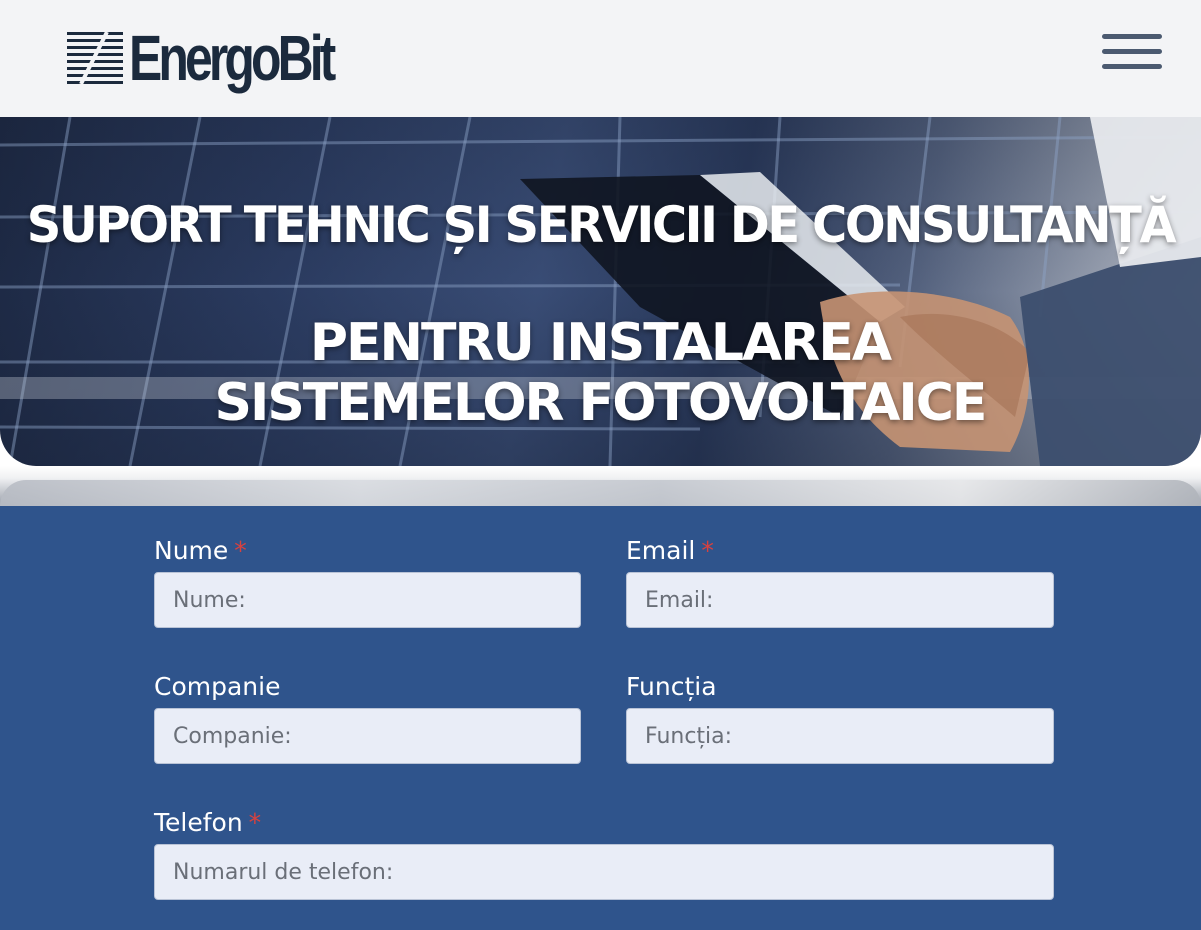 The height and width of the screenshot is (930, 1201). Describe the element at coordinates (840, 600) in the screenshot. I see `email-input` at that location.